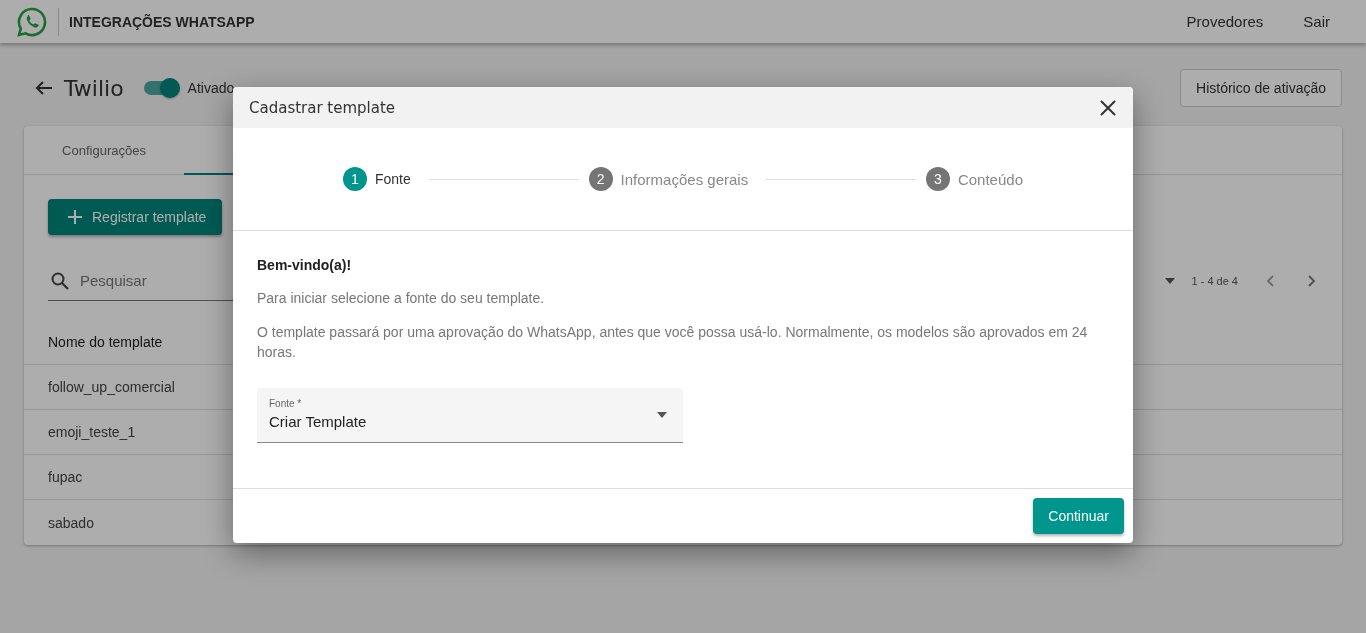  Describe the element at coordinates (323, 107) in the screenshot. I see `dialog-title: Cadastrar template` at that location.